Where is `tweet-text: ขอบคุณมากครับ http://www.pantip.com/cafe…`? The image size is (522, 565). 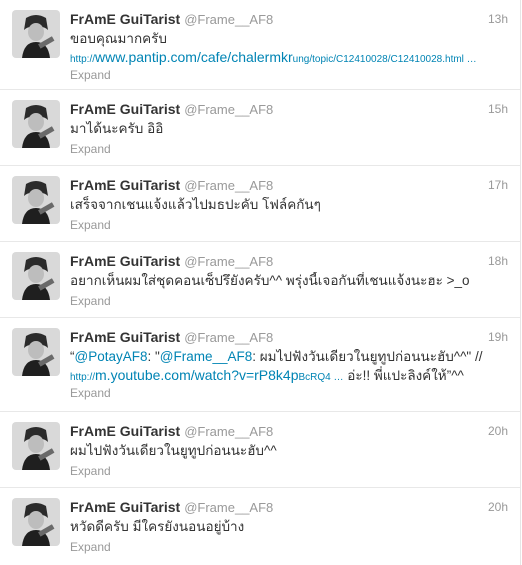 tweet-text: ขอบคุณมากครับ http://www.pantip.com/cafe… is located at coordinates (289, 50).